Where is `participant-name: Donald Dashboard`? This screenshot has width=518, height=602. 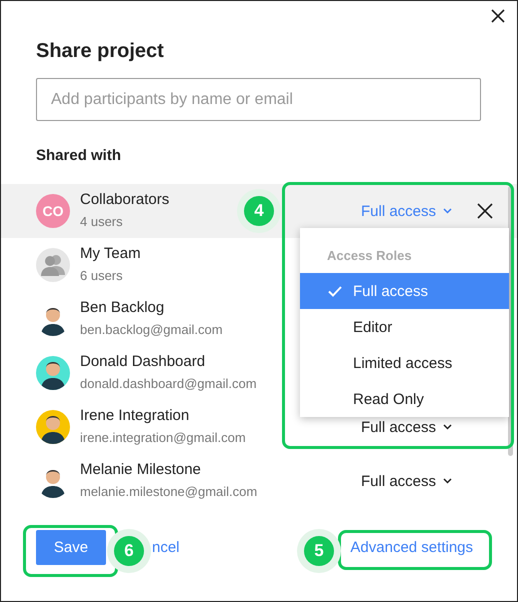
participant-name: Donald Dashboard is located at coordinates (143, 362).